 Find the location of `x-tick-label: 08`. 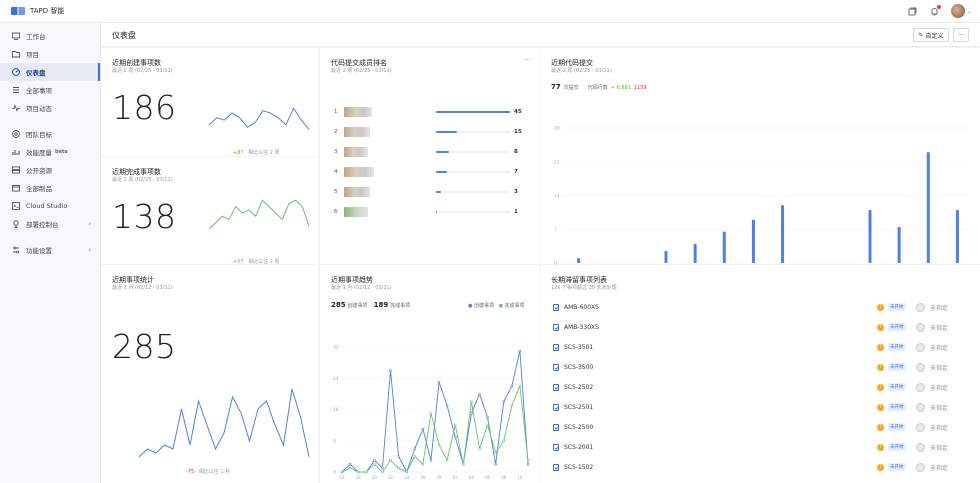

x-tick-label: 08 is located at coordinates (504, 477).